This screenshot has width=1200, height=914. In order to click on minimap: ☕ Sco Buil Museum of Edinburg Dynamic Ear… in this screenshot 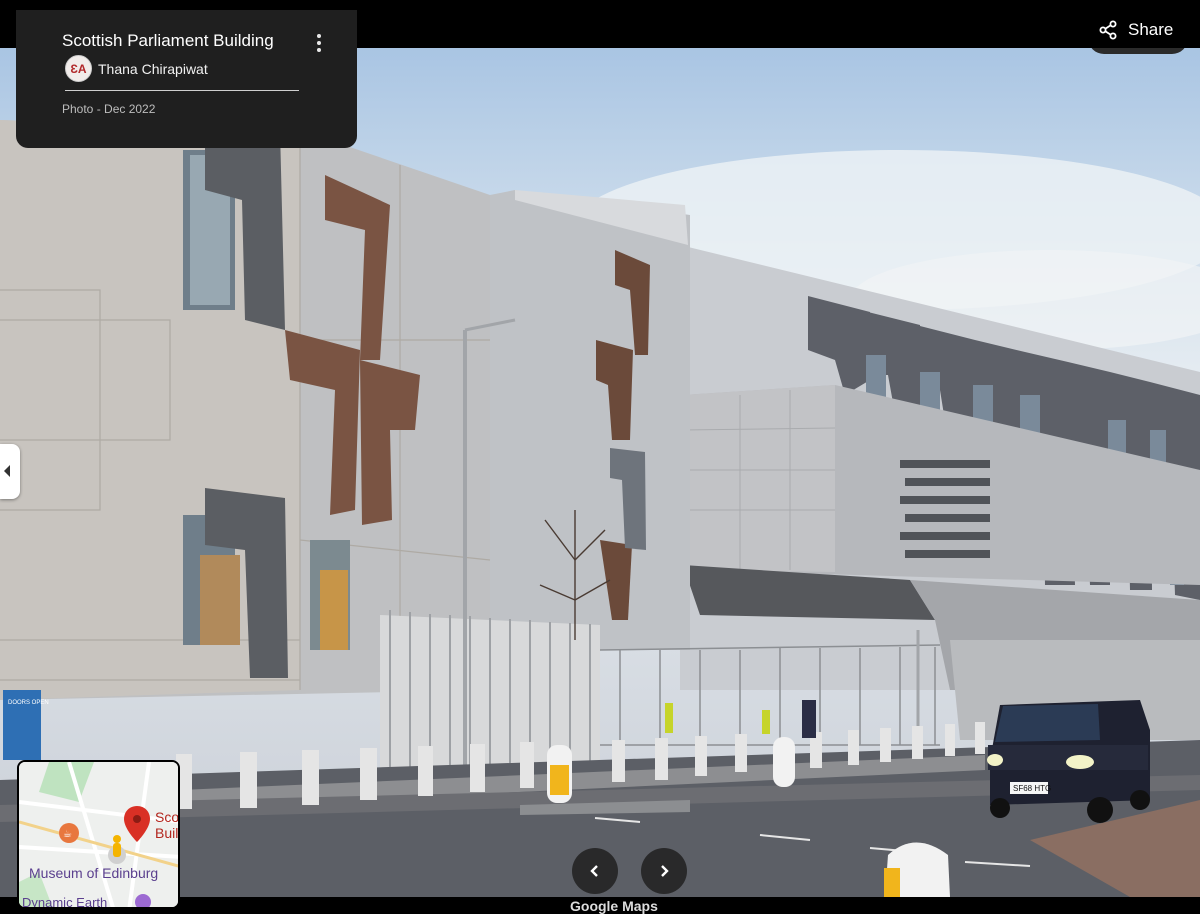, I will do `click(98, 834)`.